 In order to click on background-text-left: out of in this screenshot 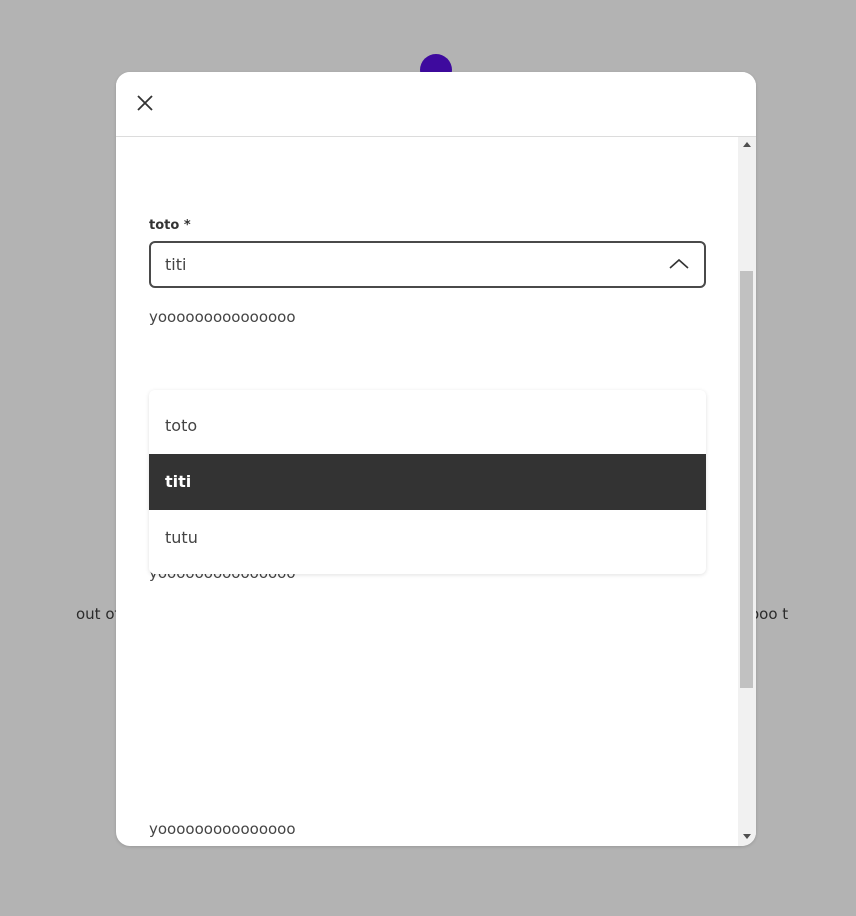, I will do `click(98, 614)`.